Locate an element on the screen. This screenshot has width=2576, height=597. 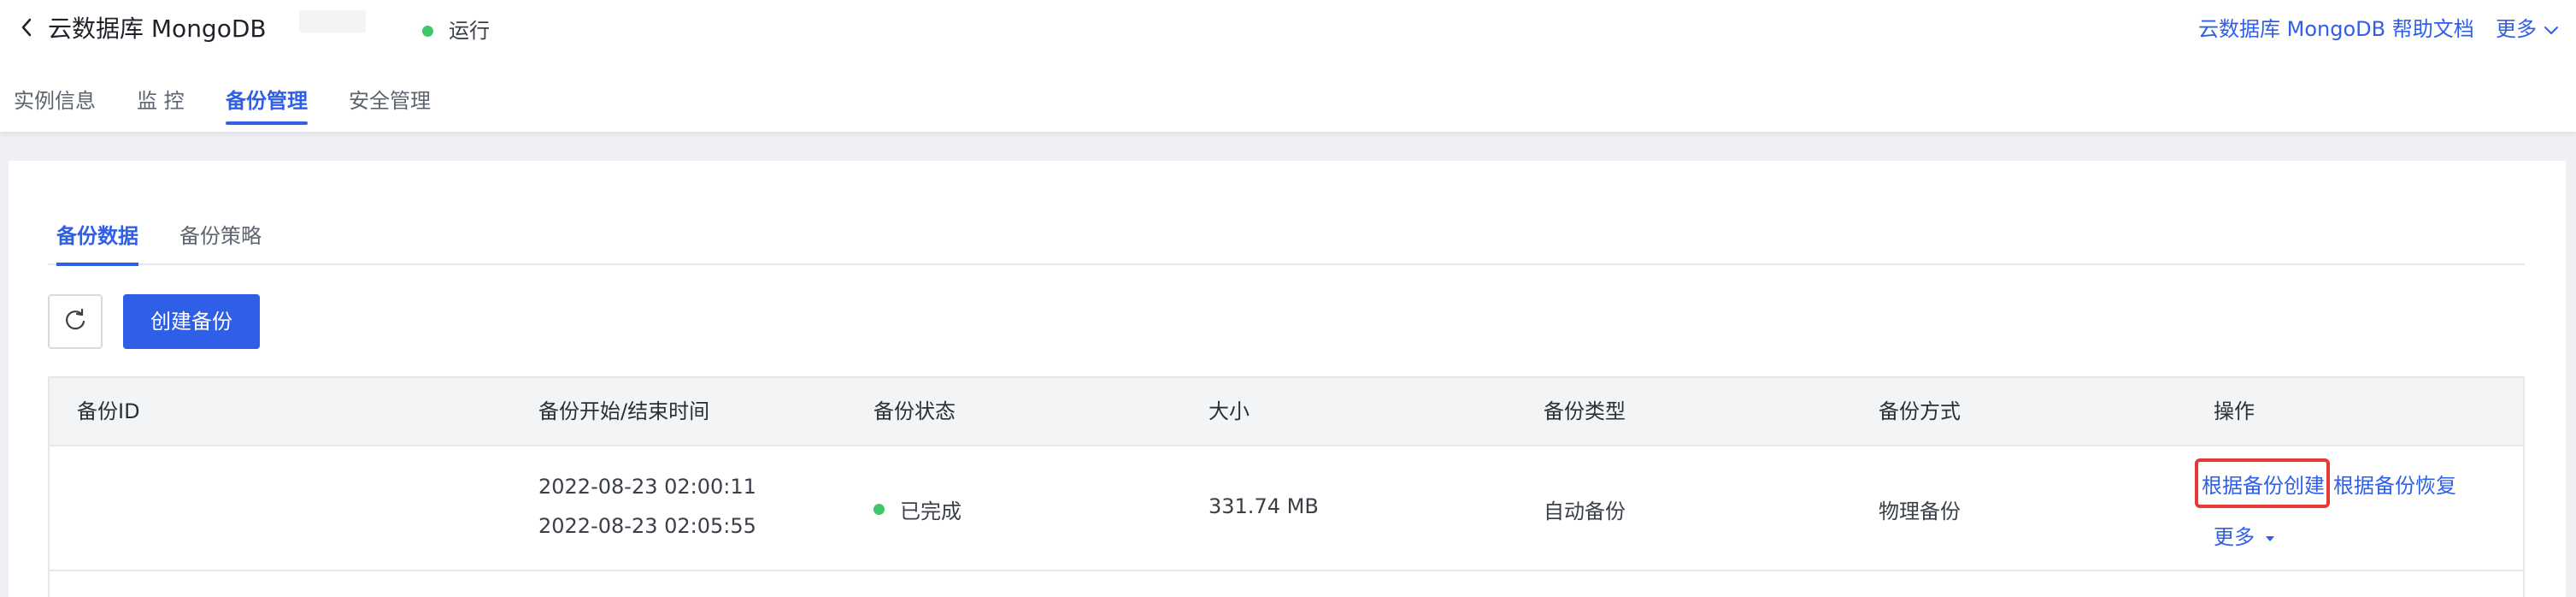
column-header-type: 备份类型 is located at coordinates (1585, 411).